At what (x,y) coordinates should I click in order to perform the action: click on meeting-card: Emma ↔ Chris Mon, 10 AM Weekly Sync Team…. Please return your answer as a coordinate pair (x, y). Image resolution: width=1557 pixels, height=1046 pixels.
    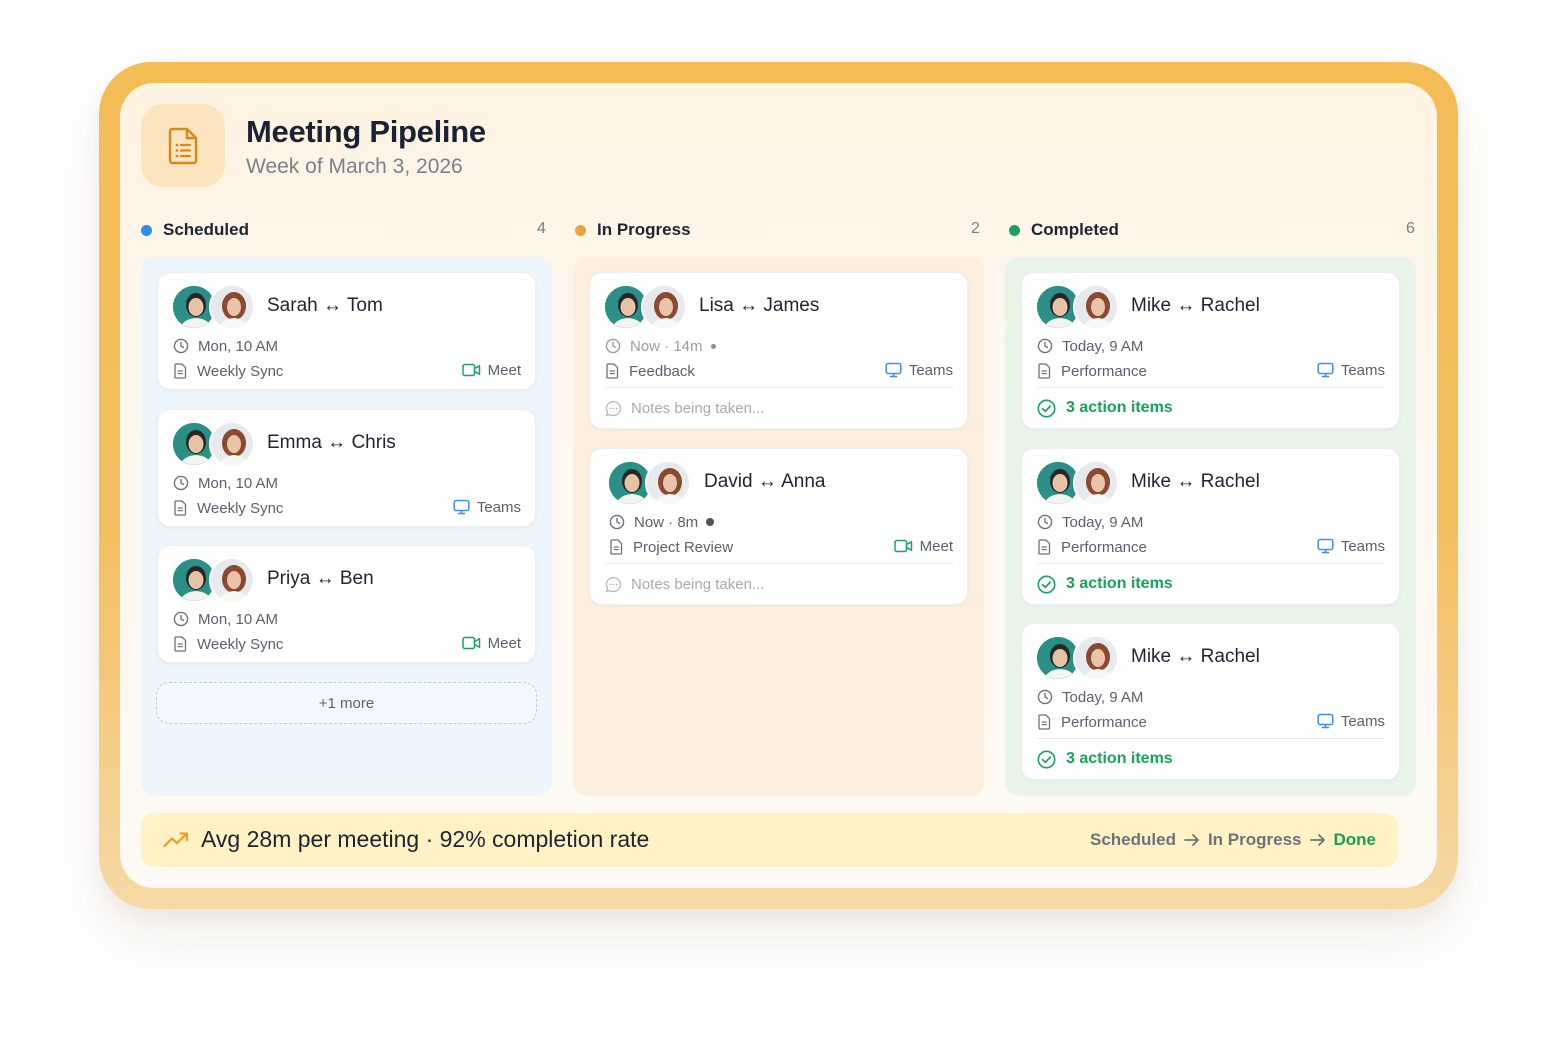
    Looking at the image, I should click on (346, 468).